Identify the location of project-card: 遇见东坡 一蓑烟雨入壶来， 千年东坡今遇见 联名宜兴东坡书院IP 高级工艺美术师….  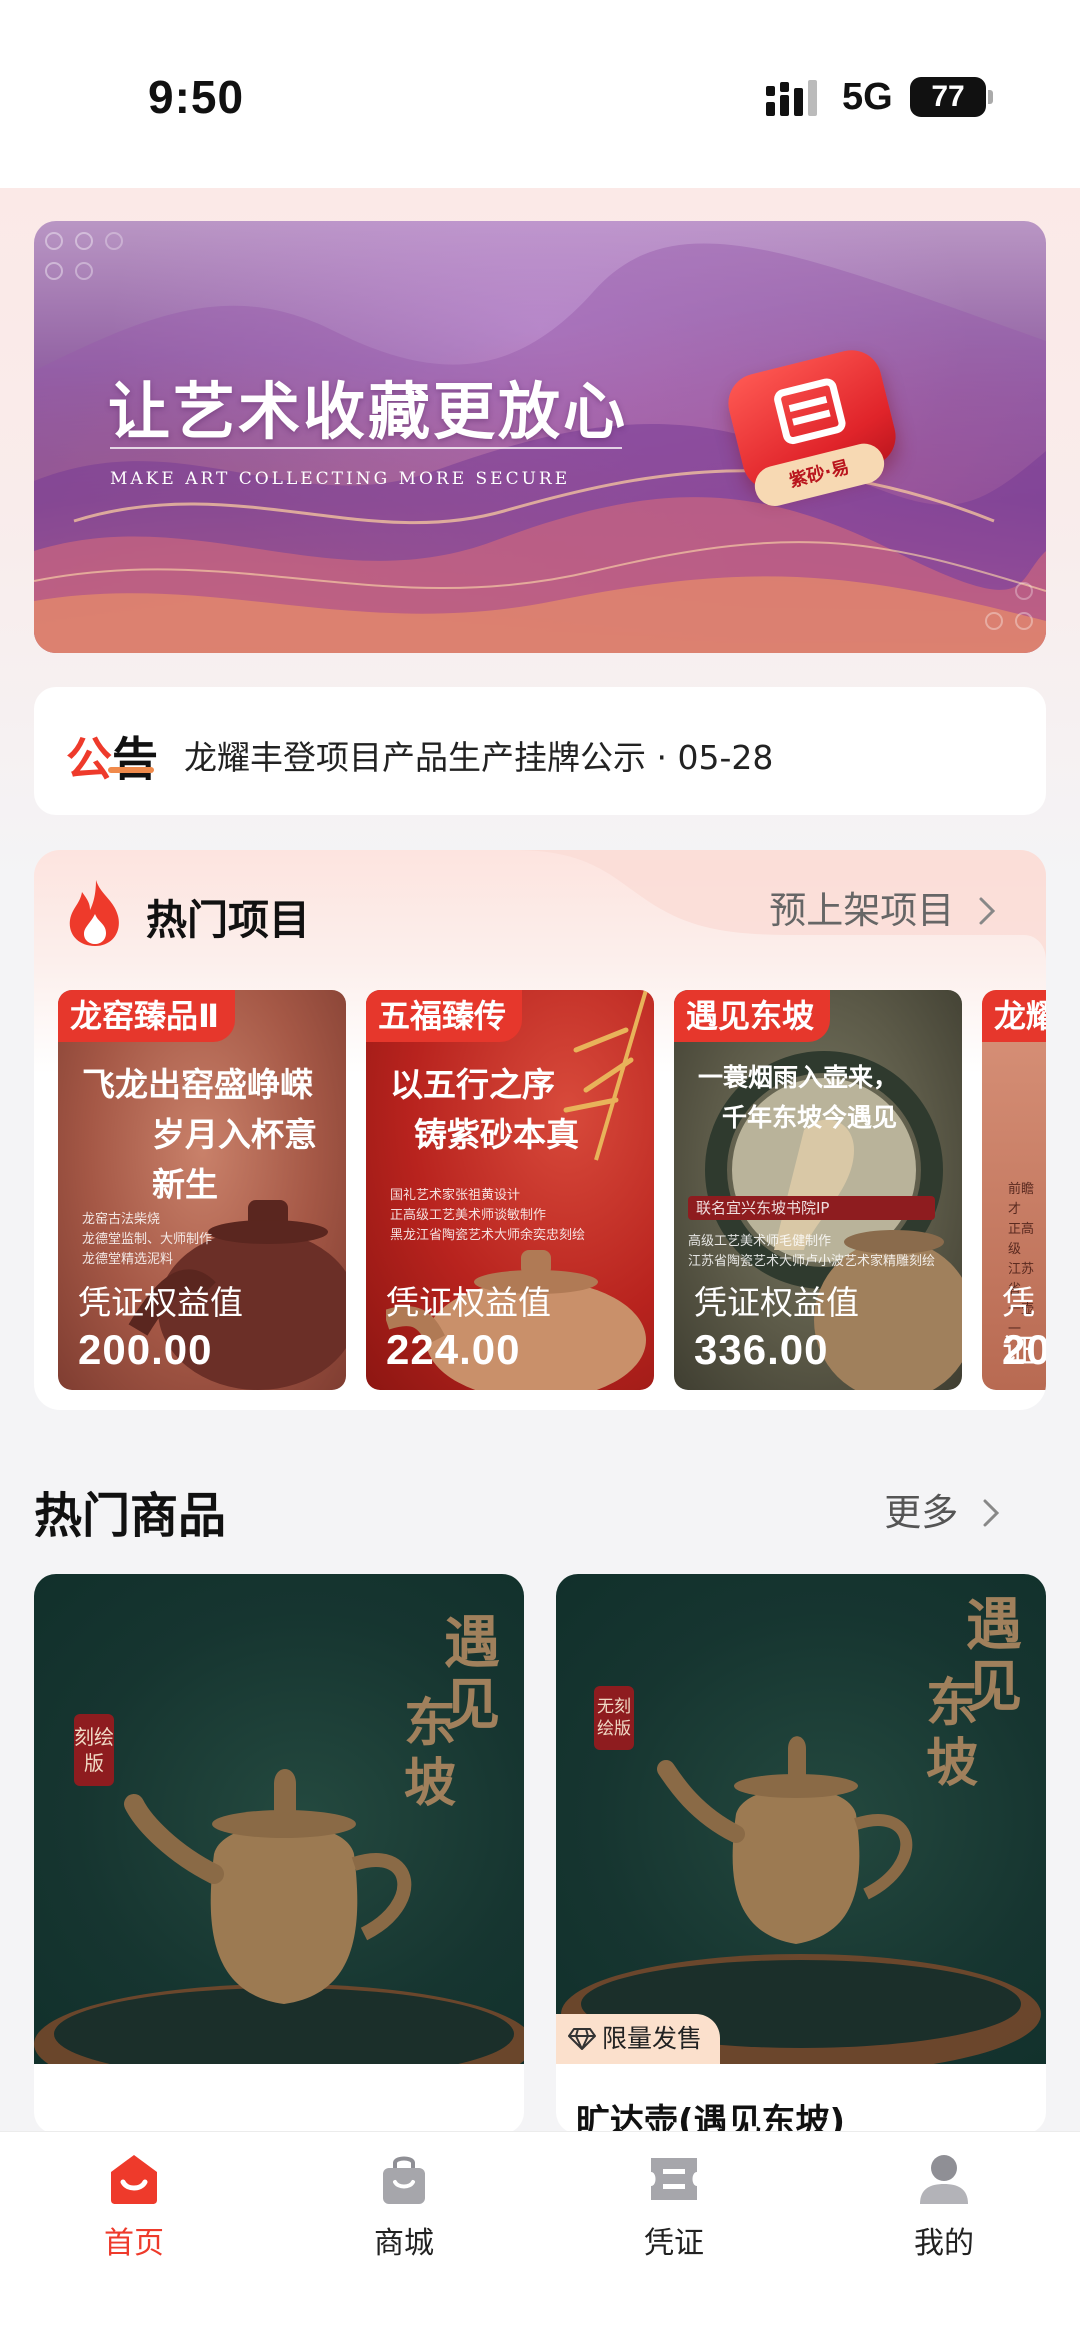
(818, 1190).